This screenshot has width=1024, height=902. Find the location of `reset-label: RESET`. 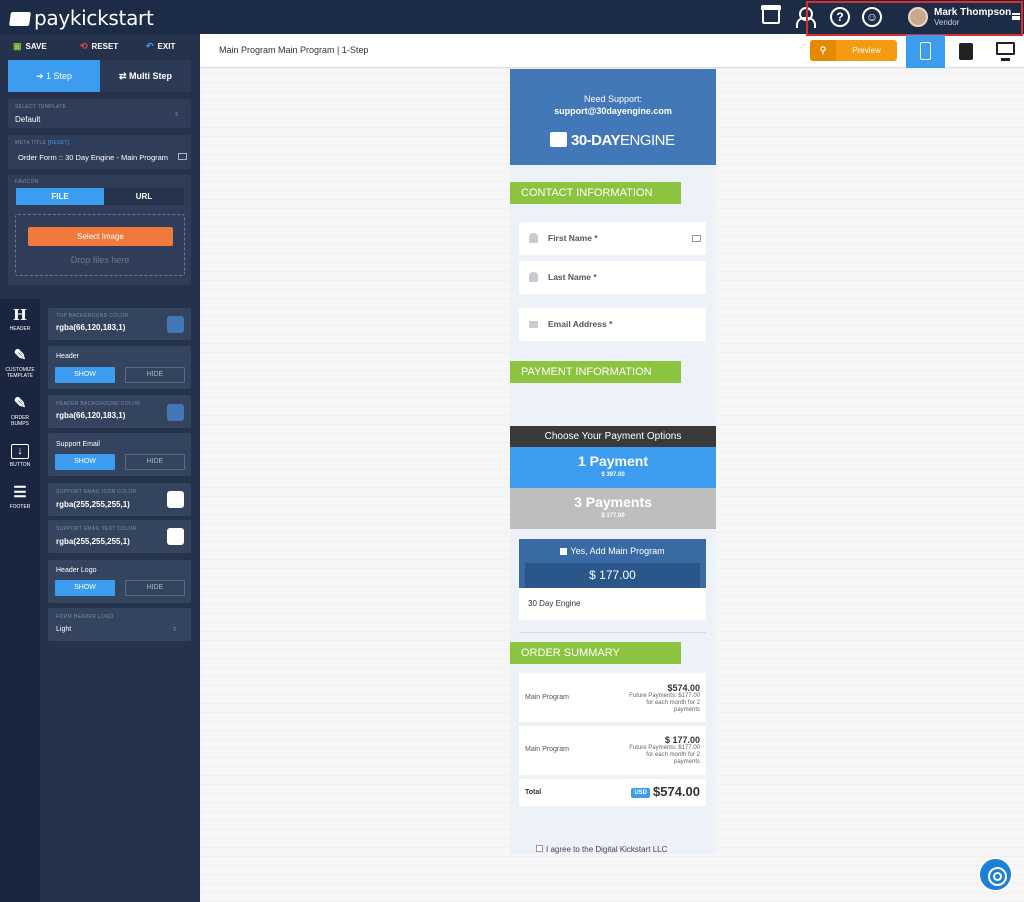

reset-label: RESET is located at coordinates (105, 46).